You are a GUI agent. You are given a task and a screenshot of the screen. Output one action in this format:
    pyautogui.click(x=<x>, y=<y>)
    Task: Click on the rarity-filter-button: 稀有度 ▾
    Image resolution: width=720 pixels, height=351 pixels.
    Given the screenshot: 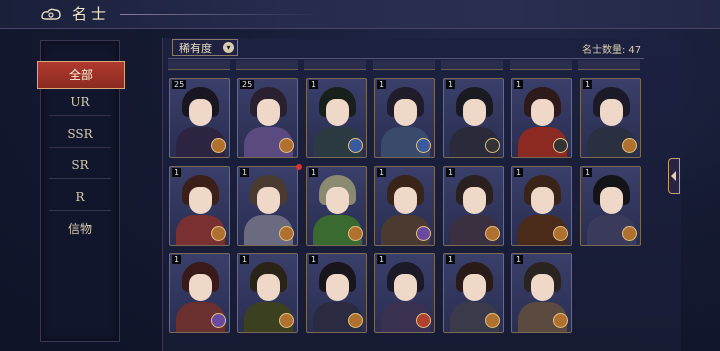 What is the action you would take?
    pyautogui.click(x=205, y=47)
    